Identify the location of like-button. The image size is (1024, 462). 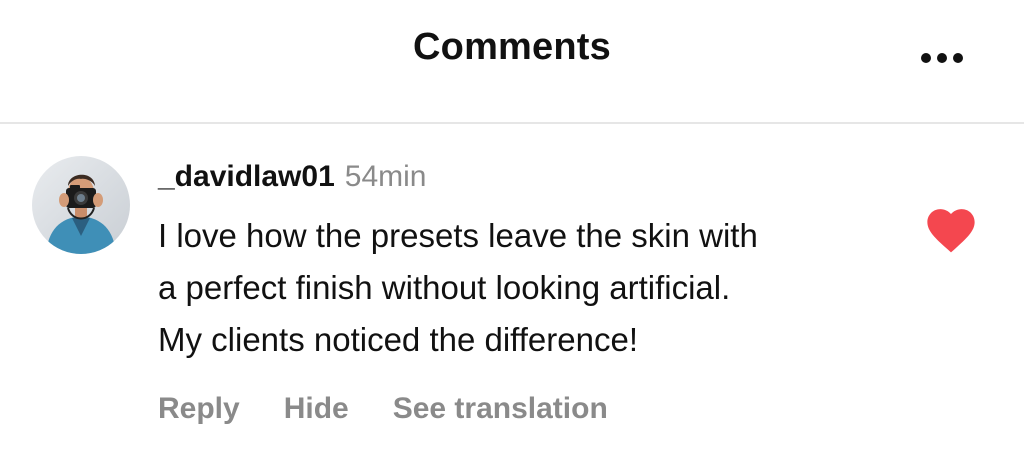
(951, 228).